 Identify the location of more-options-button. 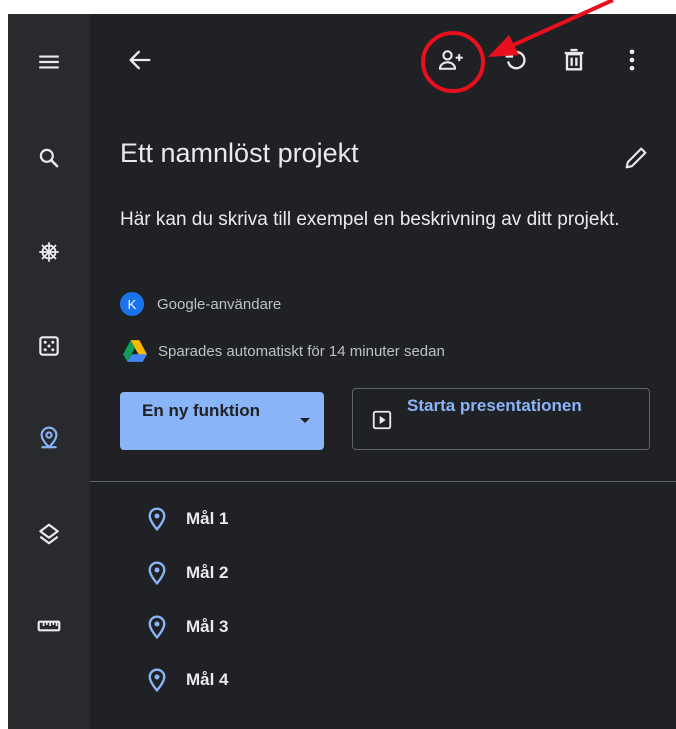
(632, 60).